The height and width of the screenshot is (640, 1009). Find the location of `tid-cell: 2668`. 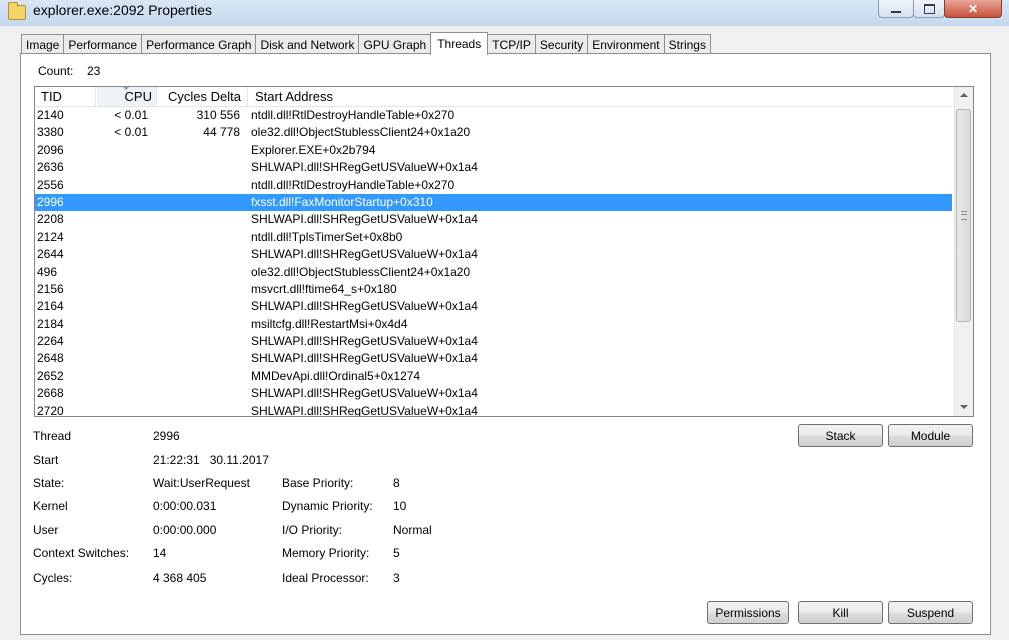

tid-cell: 2668 is located at coordinates (50, 393).